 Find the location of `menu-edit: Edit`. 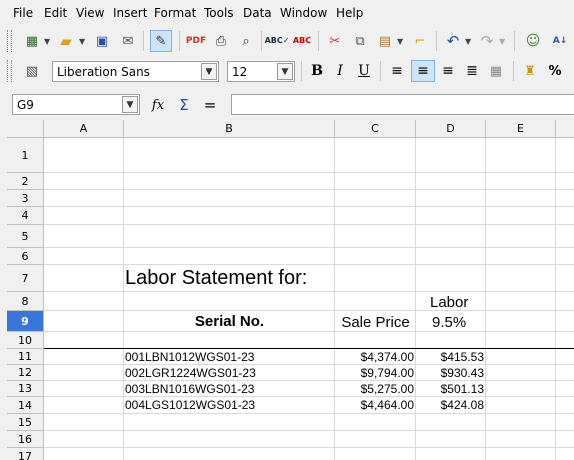

menu-edit: Edit is located at coordinates (55, 13).